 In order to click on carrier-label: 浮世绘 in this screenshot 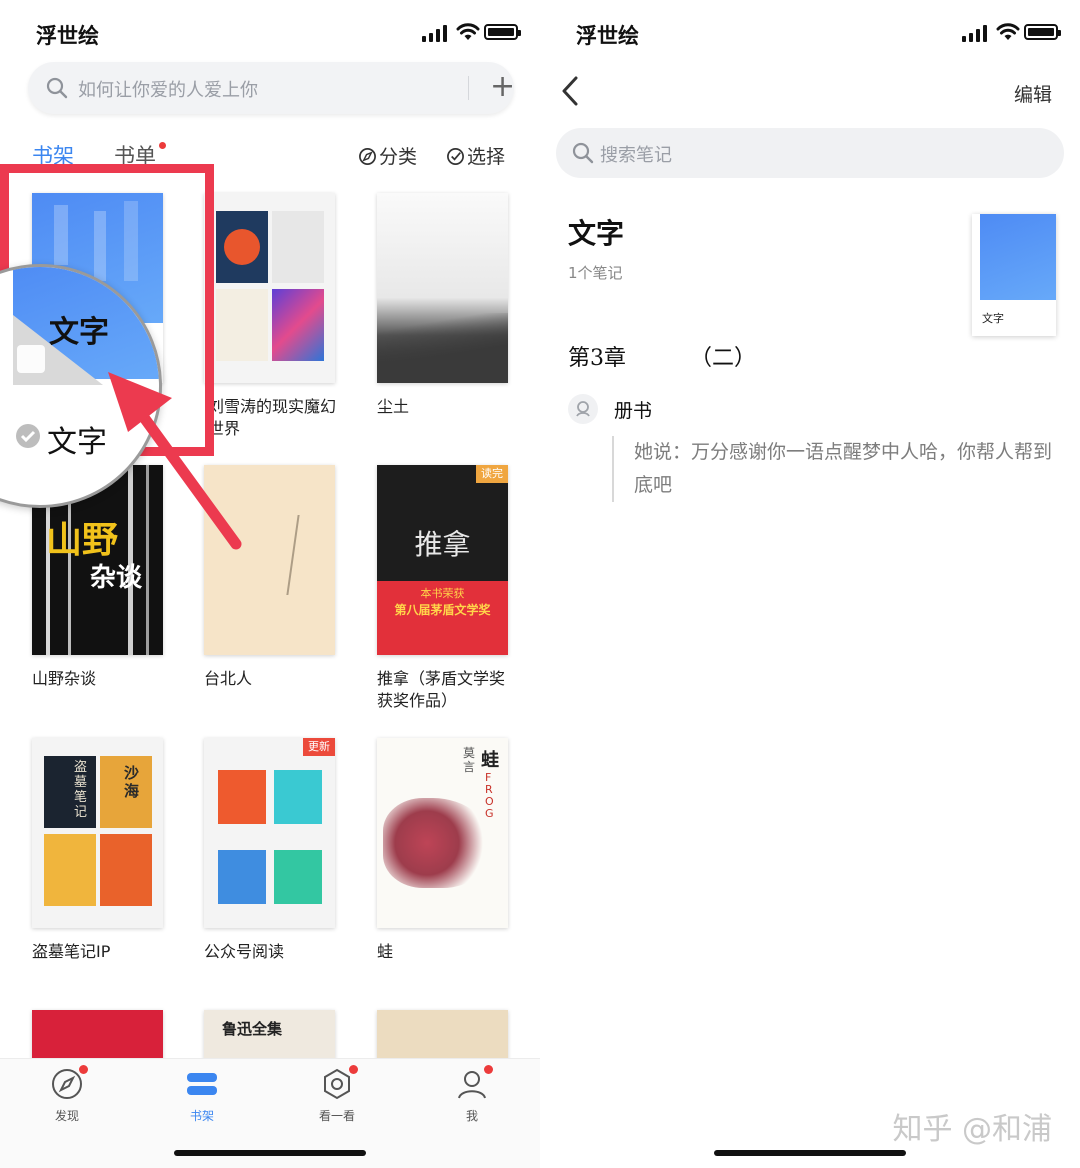, I will do `click(607, 36)`.